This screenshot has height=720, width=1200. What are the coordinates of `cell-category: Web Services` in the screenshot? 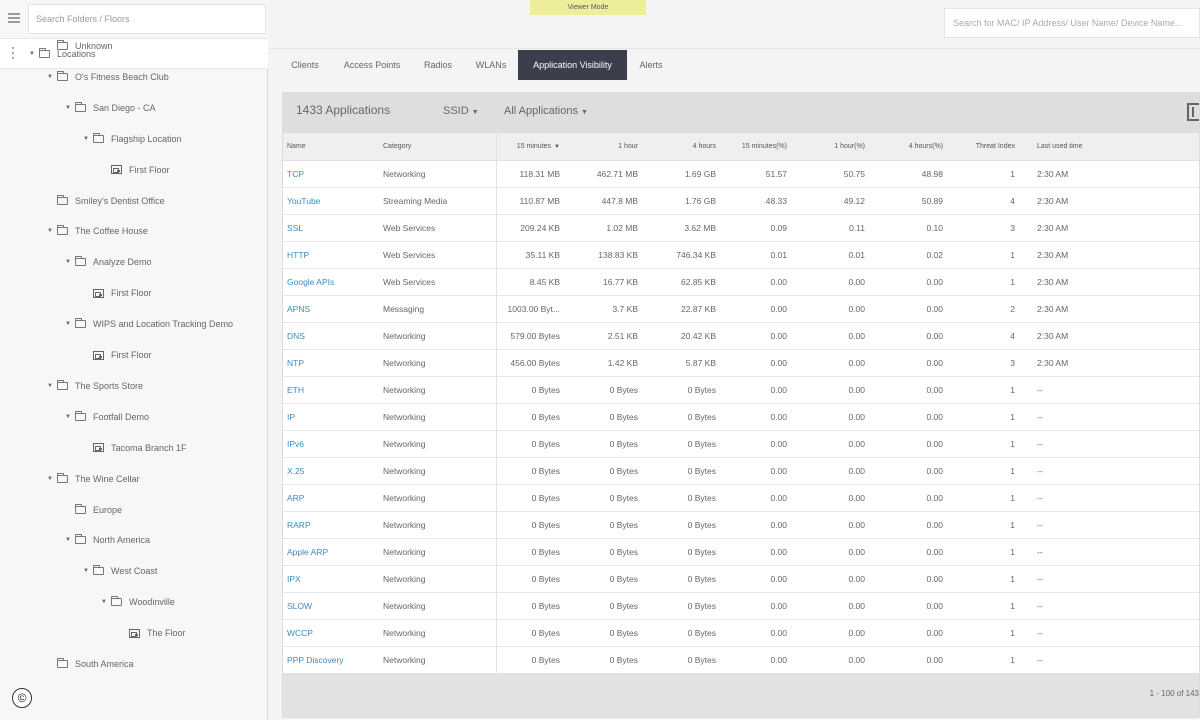 It's located at (438, 228).